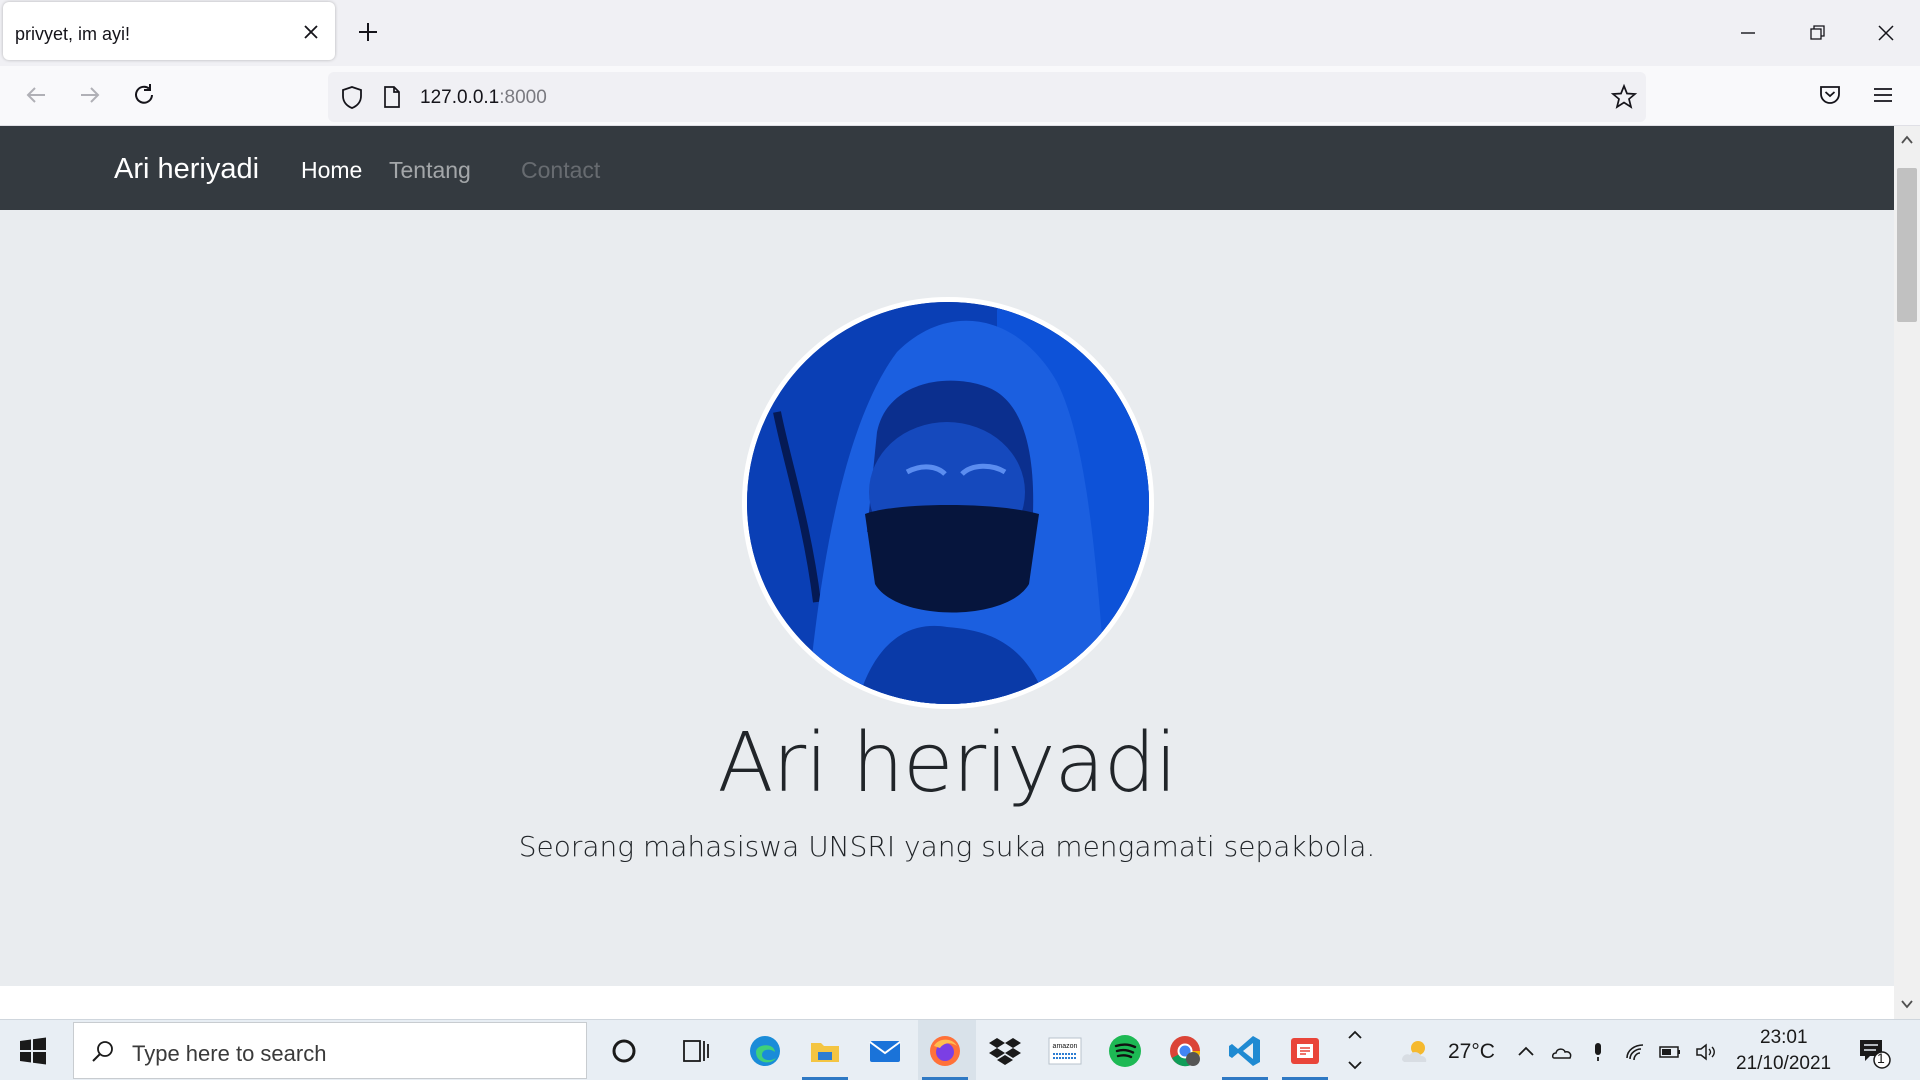 The image size is (1920, 1080). Describe the element at coordinates (1881, 1058) in the screenshot. I see `notification-count: 1` at that location.